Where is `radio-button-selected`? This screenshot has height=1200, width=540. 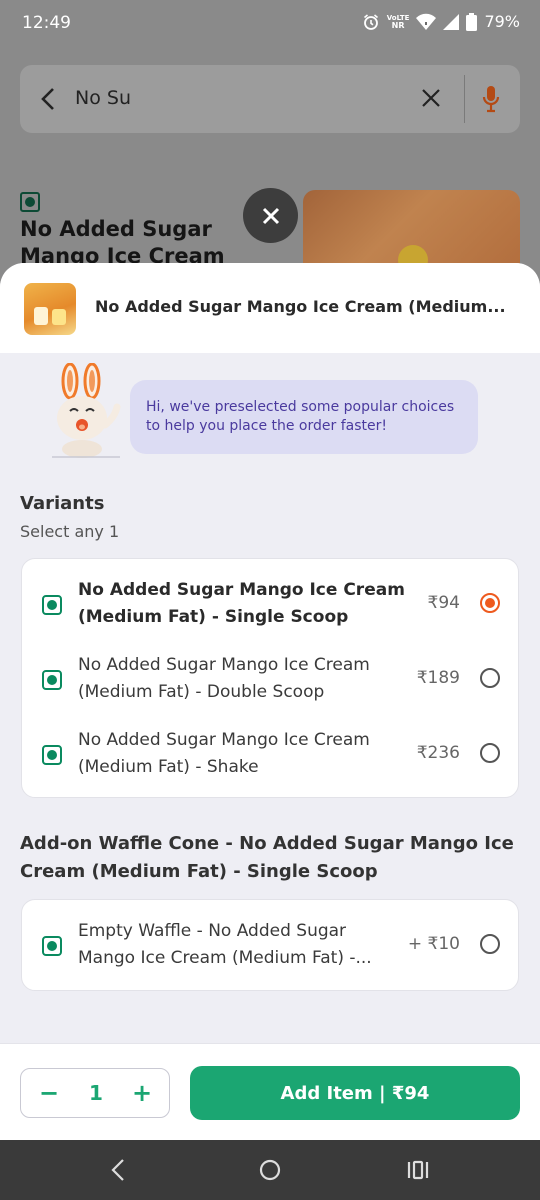
radio-button-selected is located at coordinates (490, 603).